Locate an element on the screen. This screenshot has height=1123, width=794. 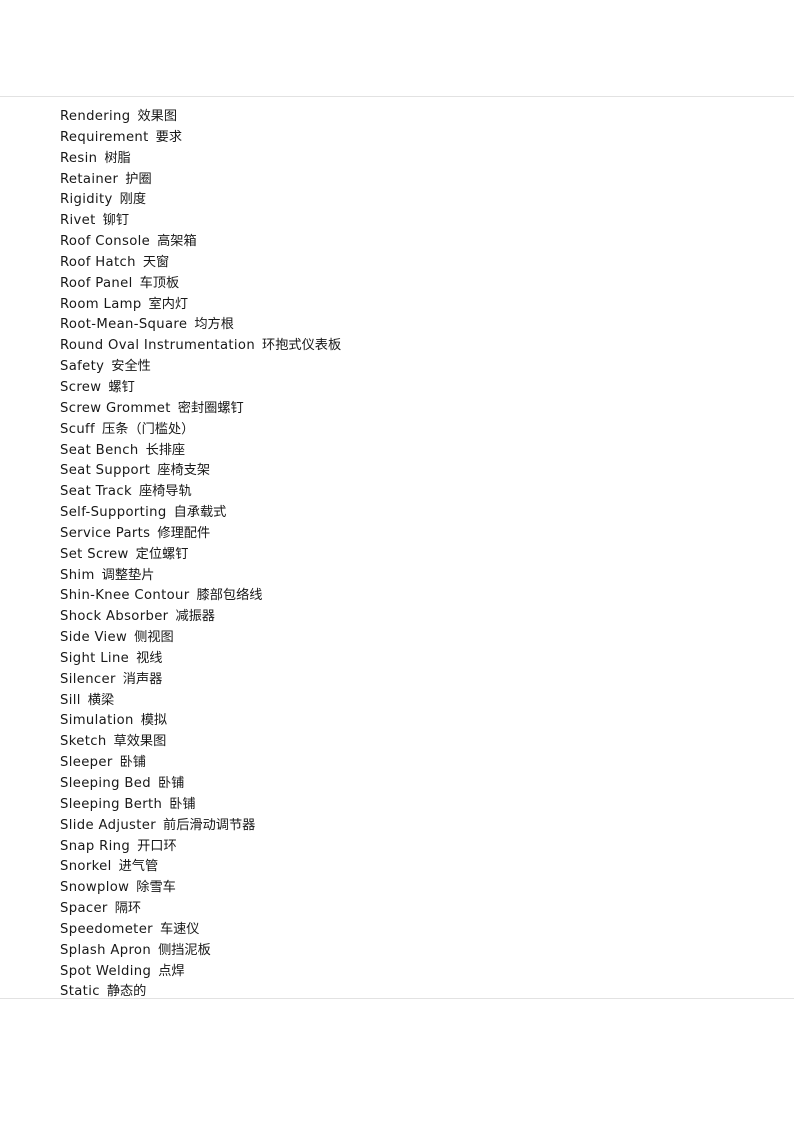
page-footer-area is located at coordinates (397, 1056).